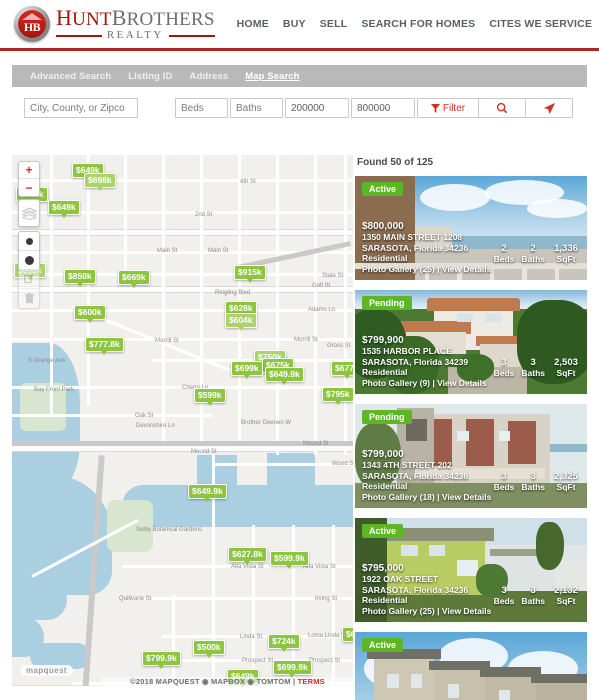 The image size is (599, 700). I want to click on beds-input: Beds, so click(201, 108).